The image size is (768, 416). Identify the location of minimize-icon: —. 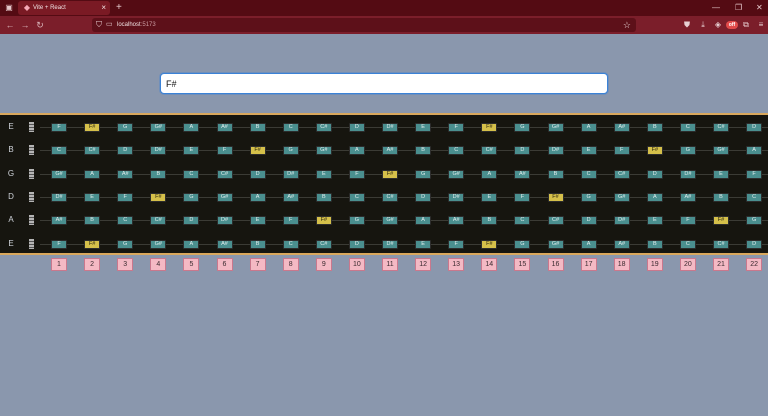
(716, 8).